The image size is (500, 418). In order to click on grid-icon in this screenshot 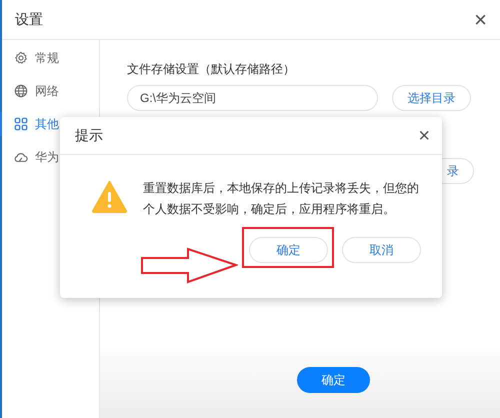, I will do `click(21, 124)`.